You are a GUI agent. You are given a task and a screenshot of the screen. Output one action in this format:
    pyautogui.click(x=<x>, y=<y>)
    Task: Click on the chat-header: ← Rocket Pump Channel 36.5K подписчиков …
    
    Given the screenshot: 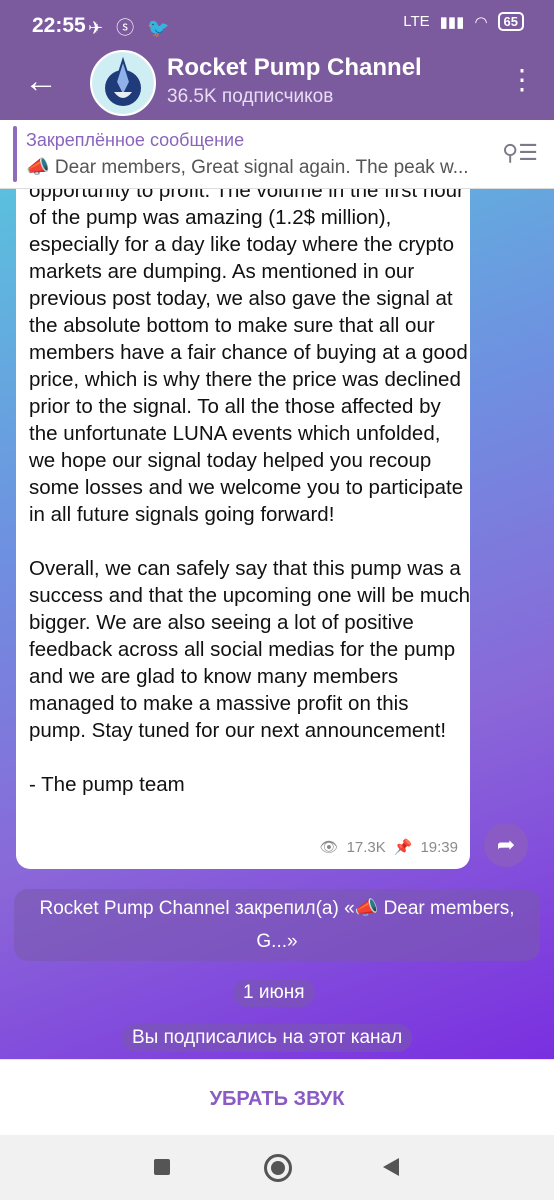 What is the action you would take?
    pyautogui.click(x=277, y=85)
    